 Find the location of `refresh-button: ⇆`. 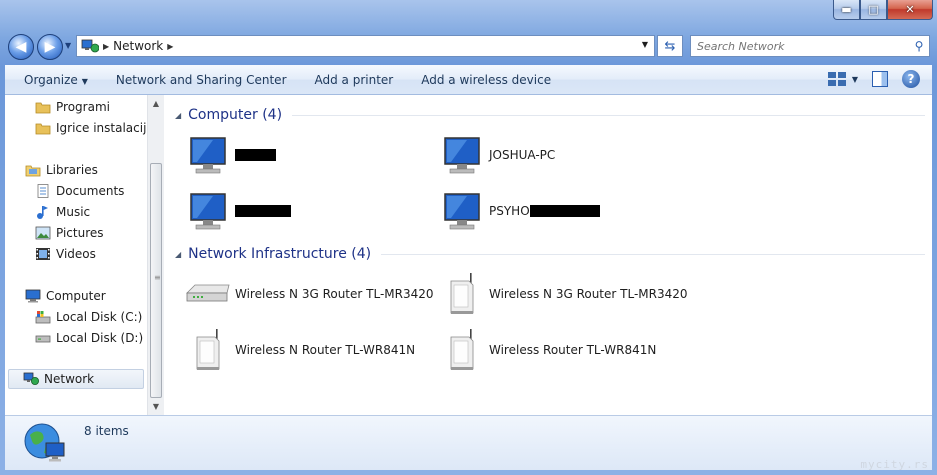

refresh-button: ⇆ is located at coordinates (670, 46).